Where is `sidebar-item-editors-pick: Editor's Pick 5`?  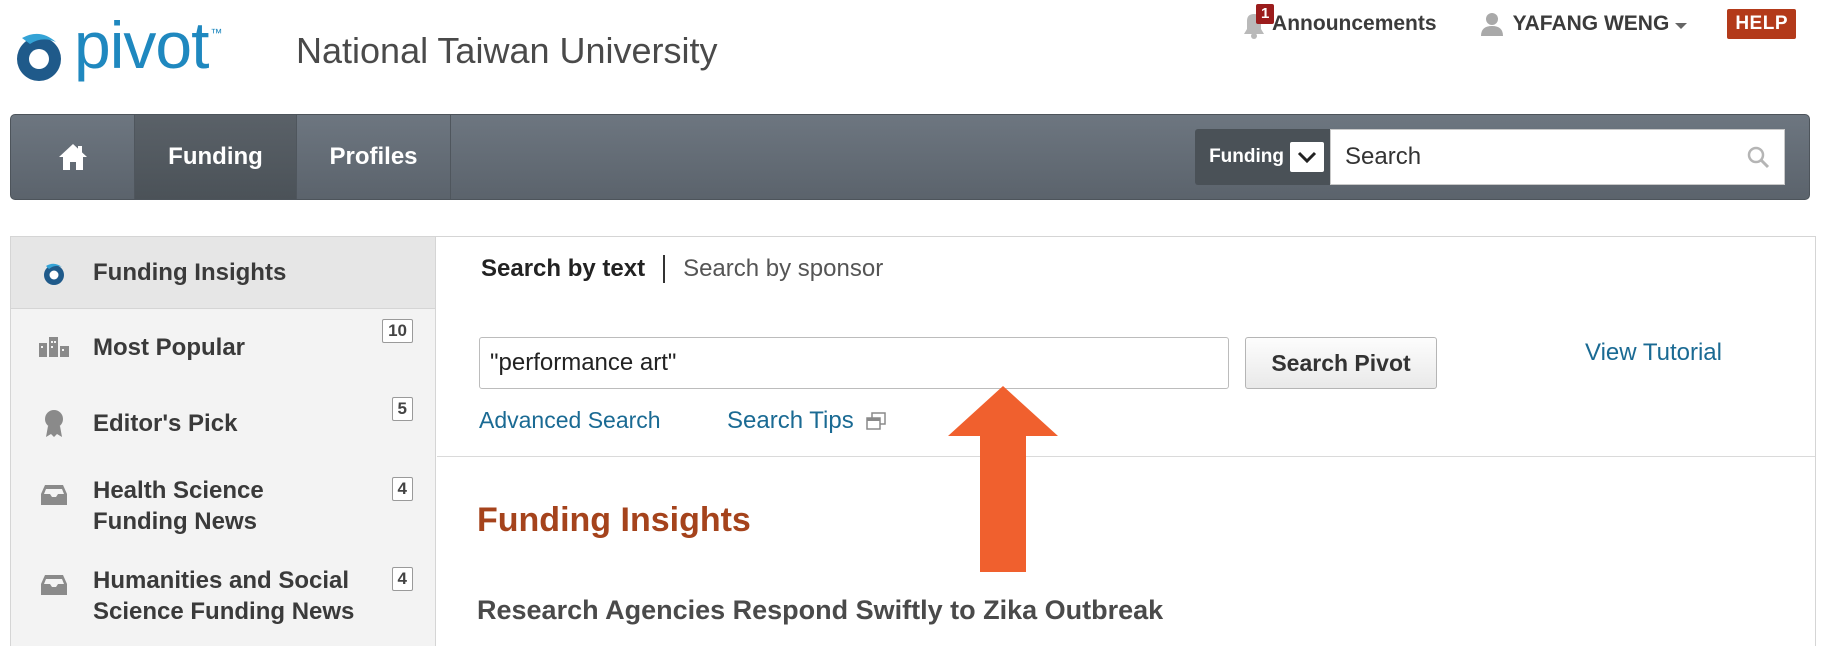
sidebar-item-editors-pick: Editor's Pick 5 is located at coordinates (223, 423).